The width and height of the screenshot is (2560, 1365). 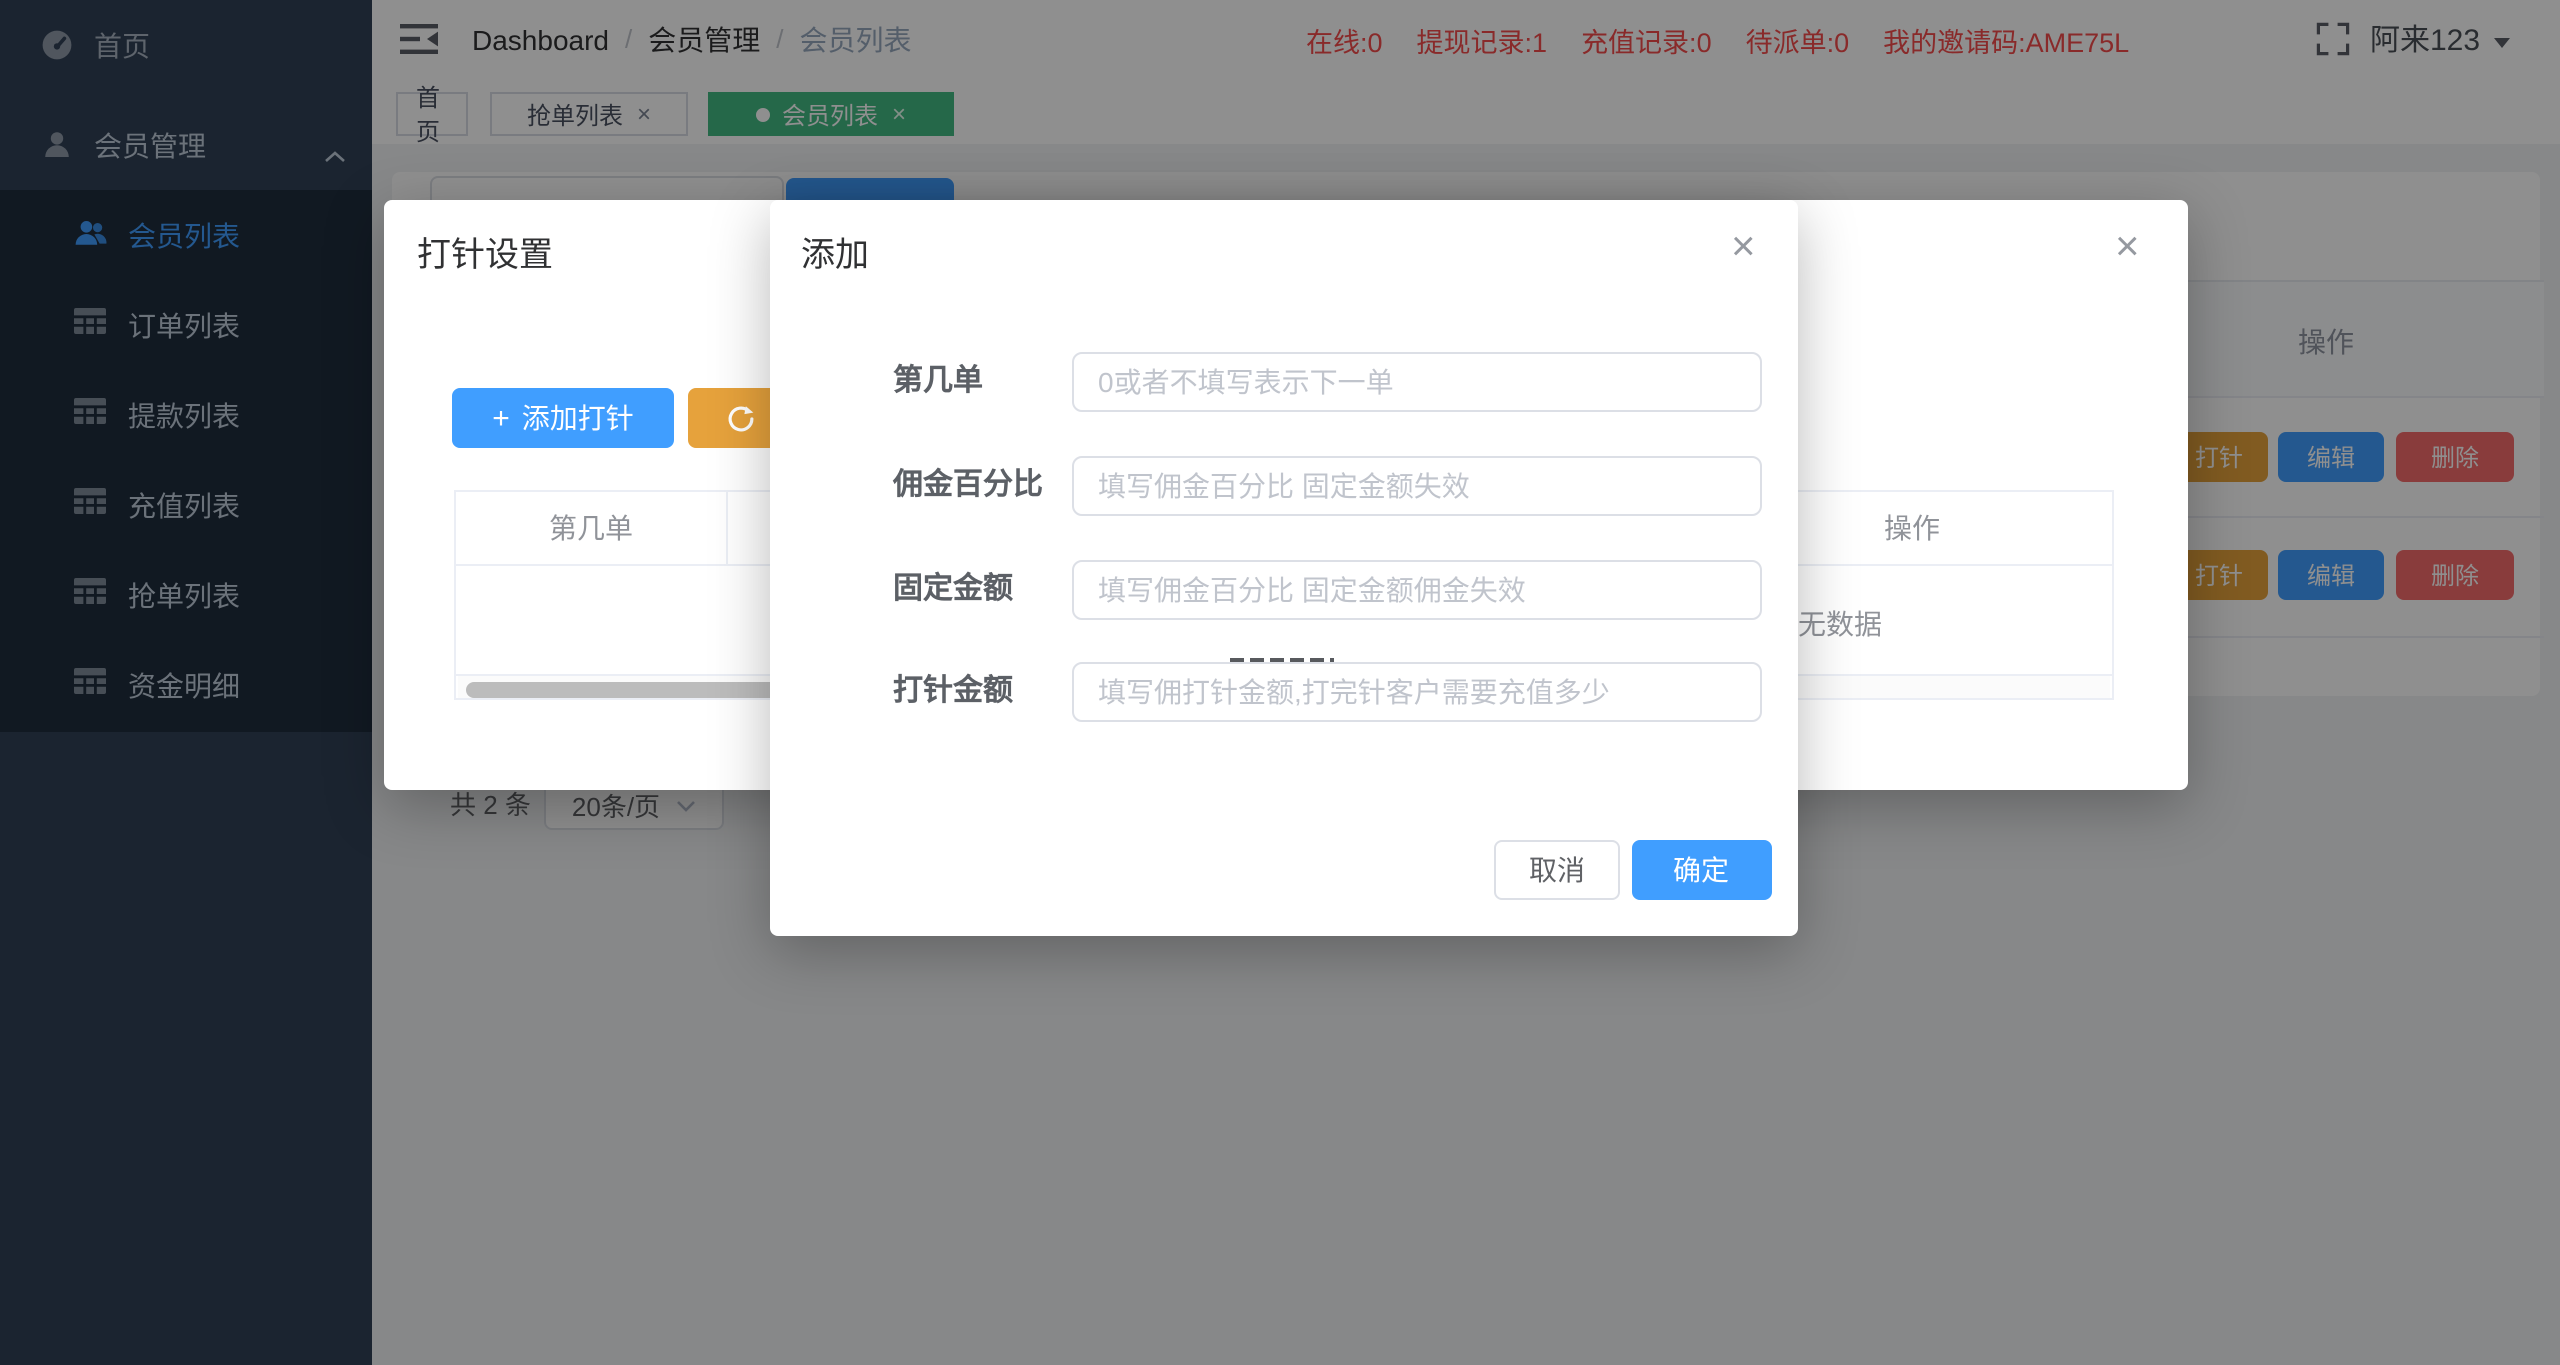 I want to click on column-header-order: 第几单, so click(x=591, y=528).